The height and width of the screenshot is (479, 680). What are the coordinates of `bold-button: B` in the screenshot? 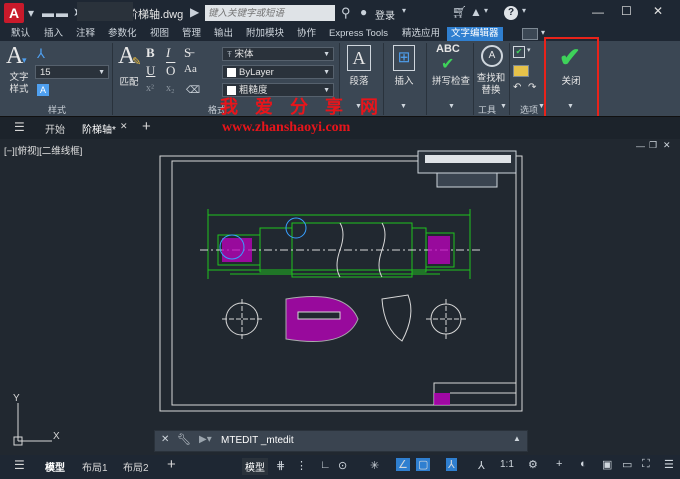 It's located at (150, 53).